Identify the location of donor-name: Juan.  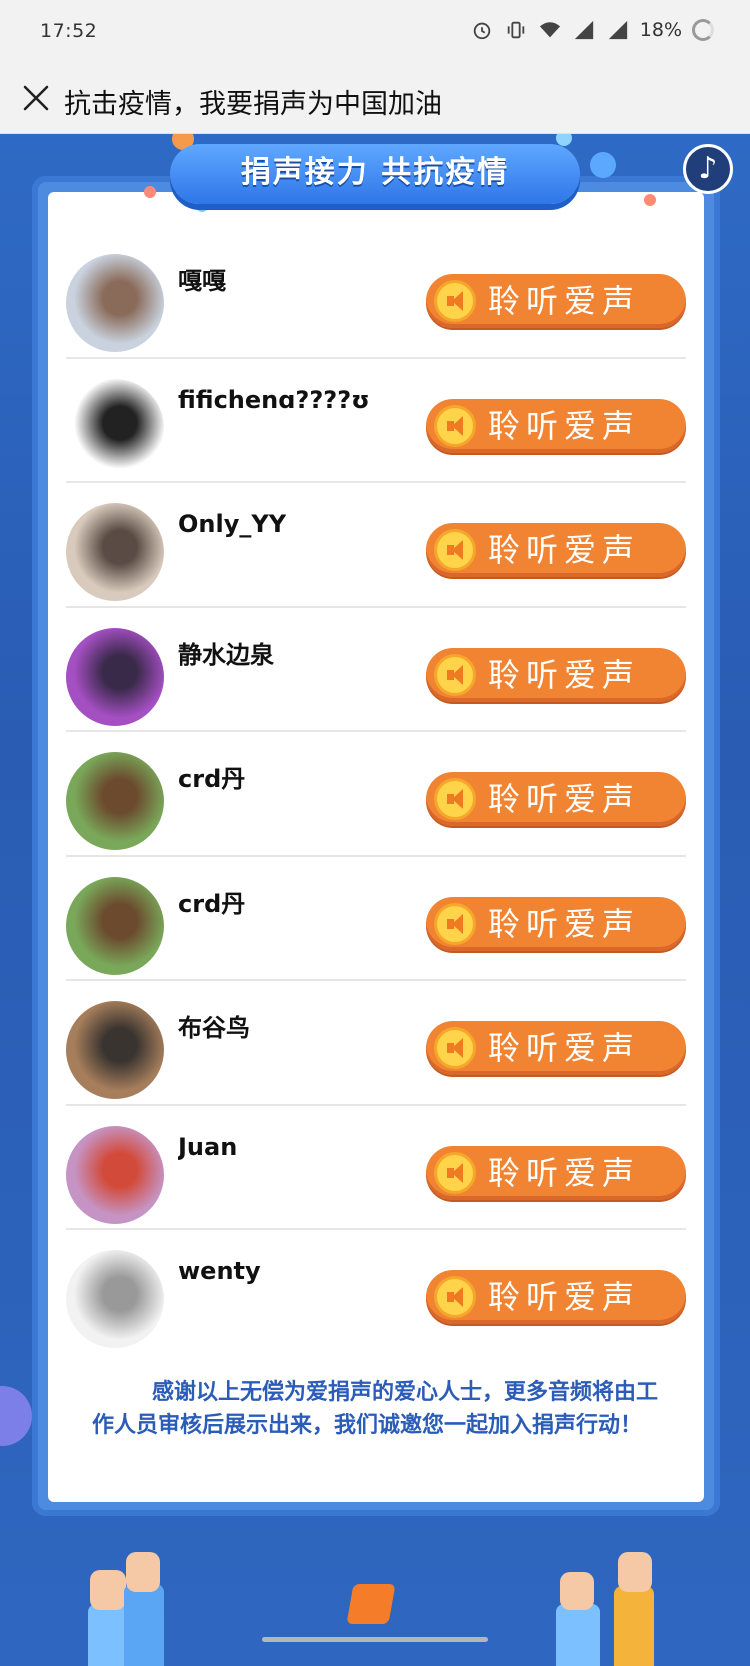
(208, 1146).